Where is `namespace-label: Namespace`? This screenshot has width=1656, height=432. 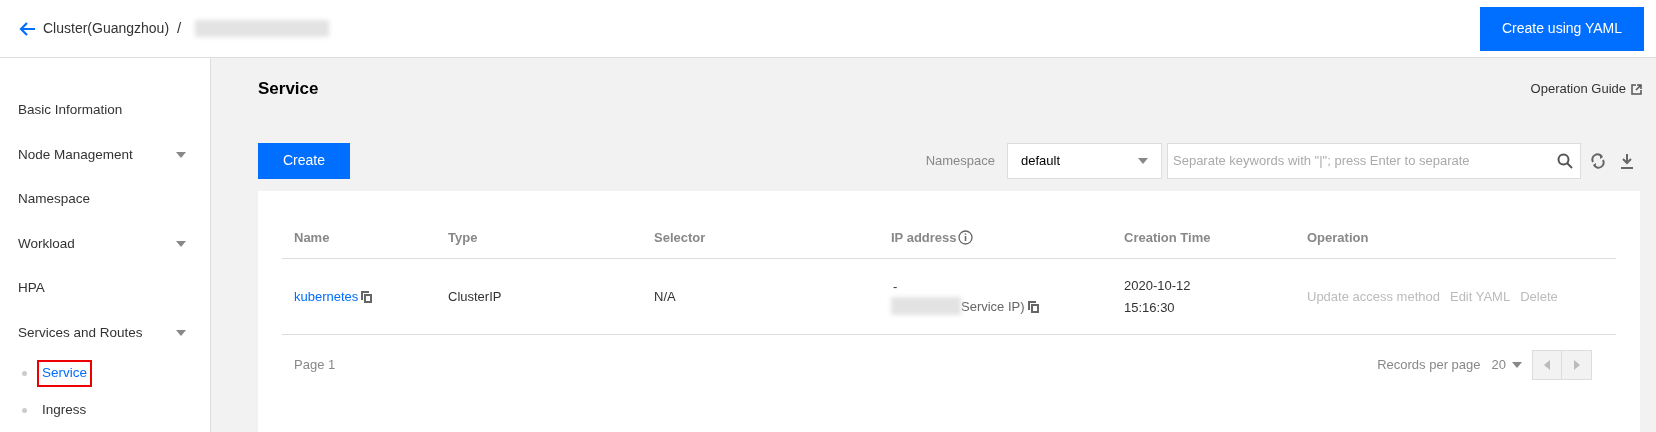
namespace-label: Namespace is located at coordinates (960, 160).